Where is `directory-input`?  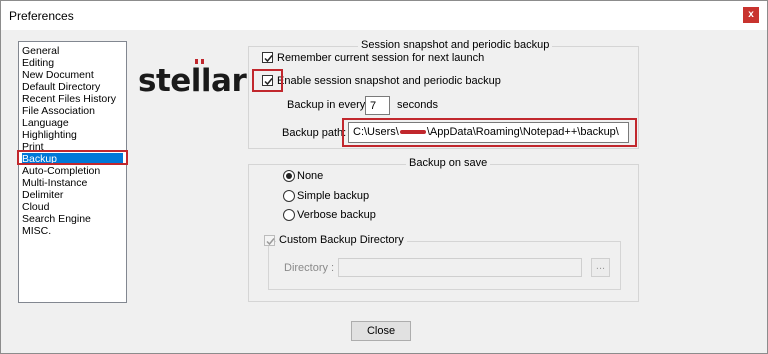
directory-input is located at coordinates (460, 267).